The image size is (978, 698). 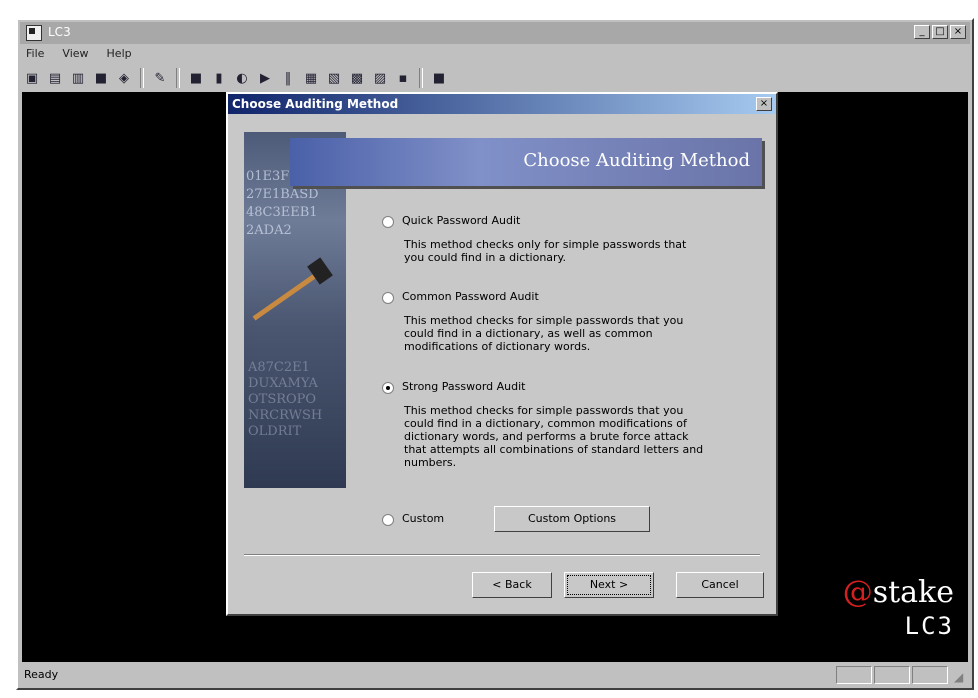 What do you see at coordinates (961, 677) in the screenshot?
I see `resize-grip-icon: ◢` at bounding box center [961, 677].